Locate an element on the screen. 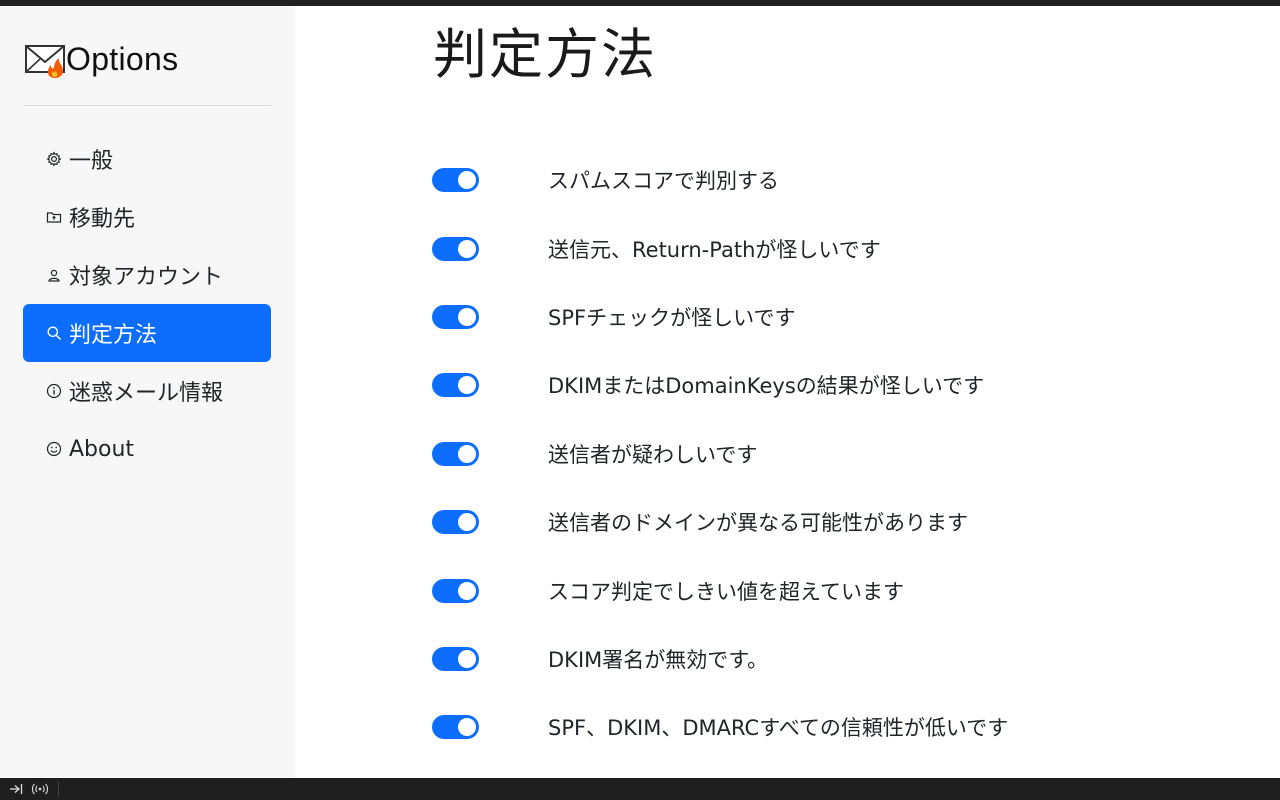 Image resolution: width=1280 pixels, height=800 pixels. rule-label: SPF、DKIM、DMARCすべての信頼性が低いです is located at coordinates (778, 728).